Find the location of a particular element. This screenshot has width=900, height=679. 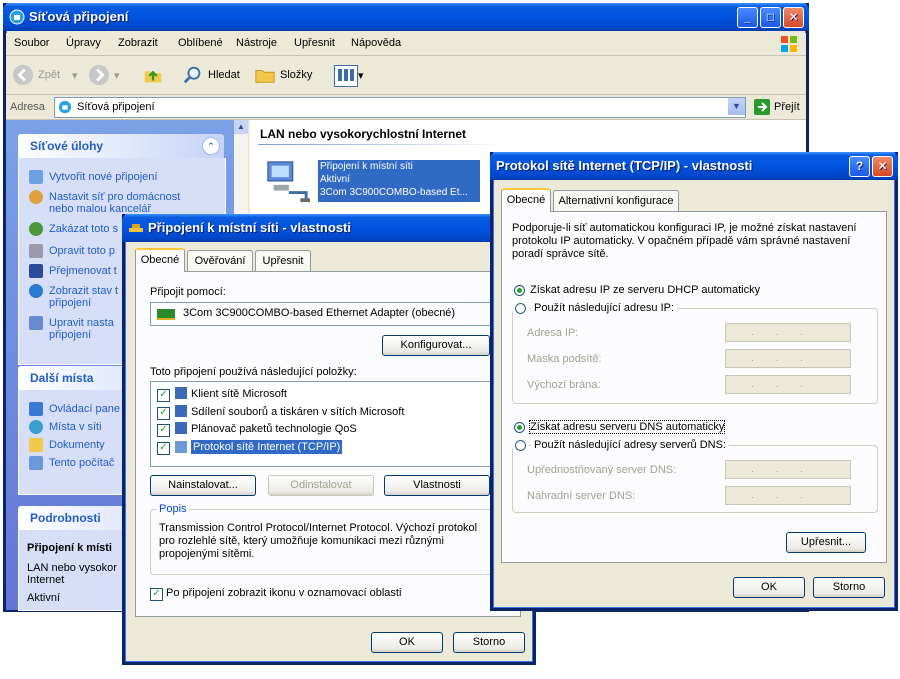

task-status-line2: připojení is located at coordinates (70, 303).